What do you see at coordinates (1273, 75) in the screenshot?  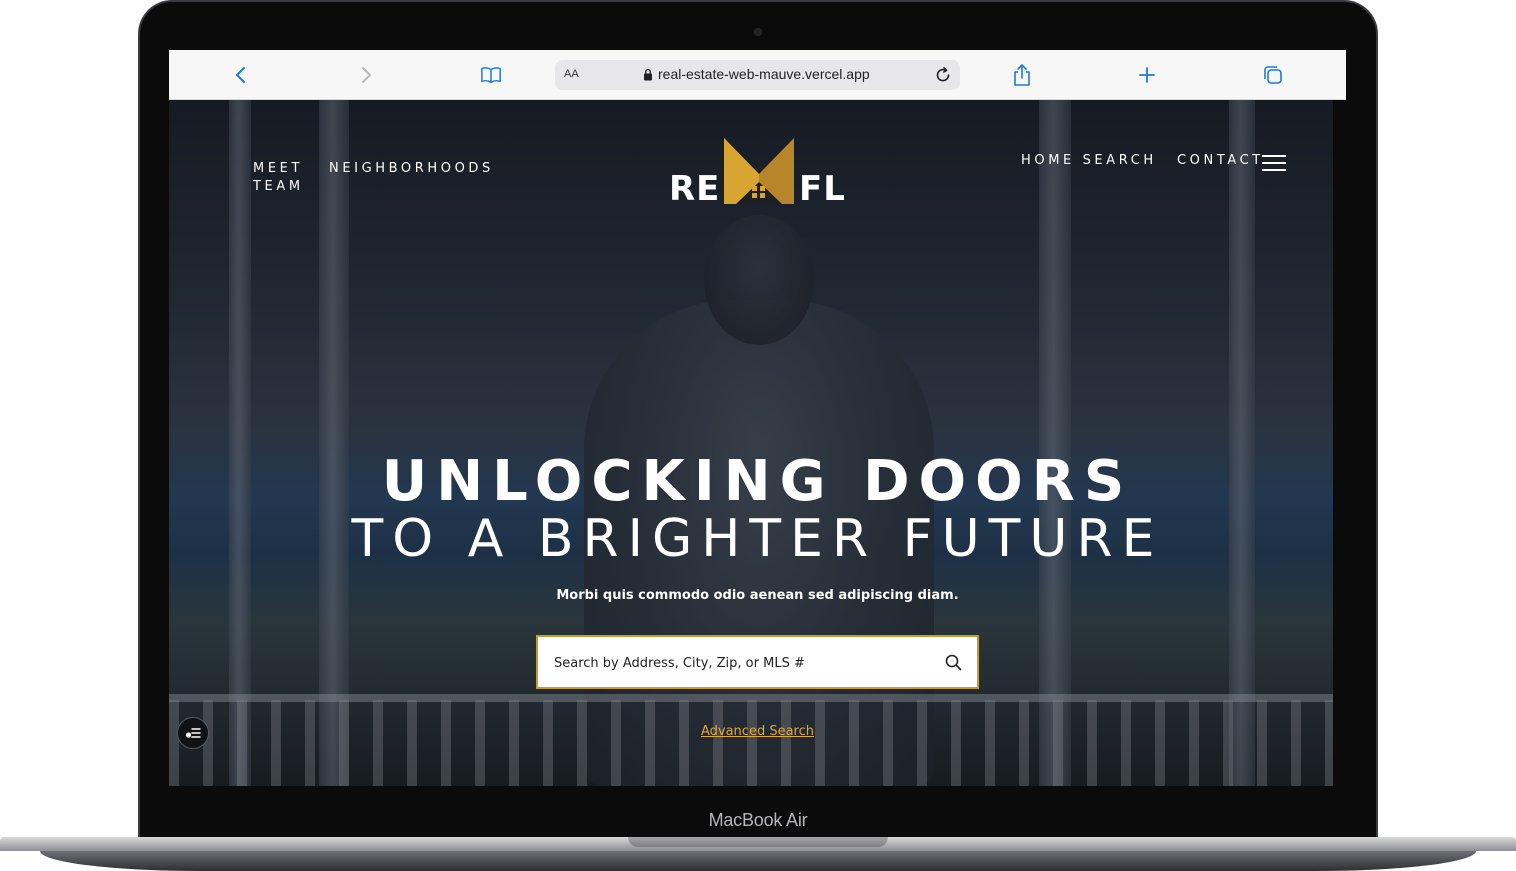 I see `tabs-icon` at bounding box center [1273, 75].